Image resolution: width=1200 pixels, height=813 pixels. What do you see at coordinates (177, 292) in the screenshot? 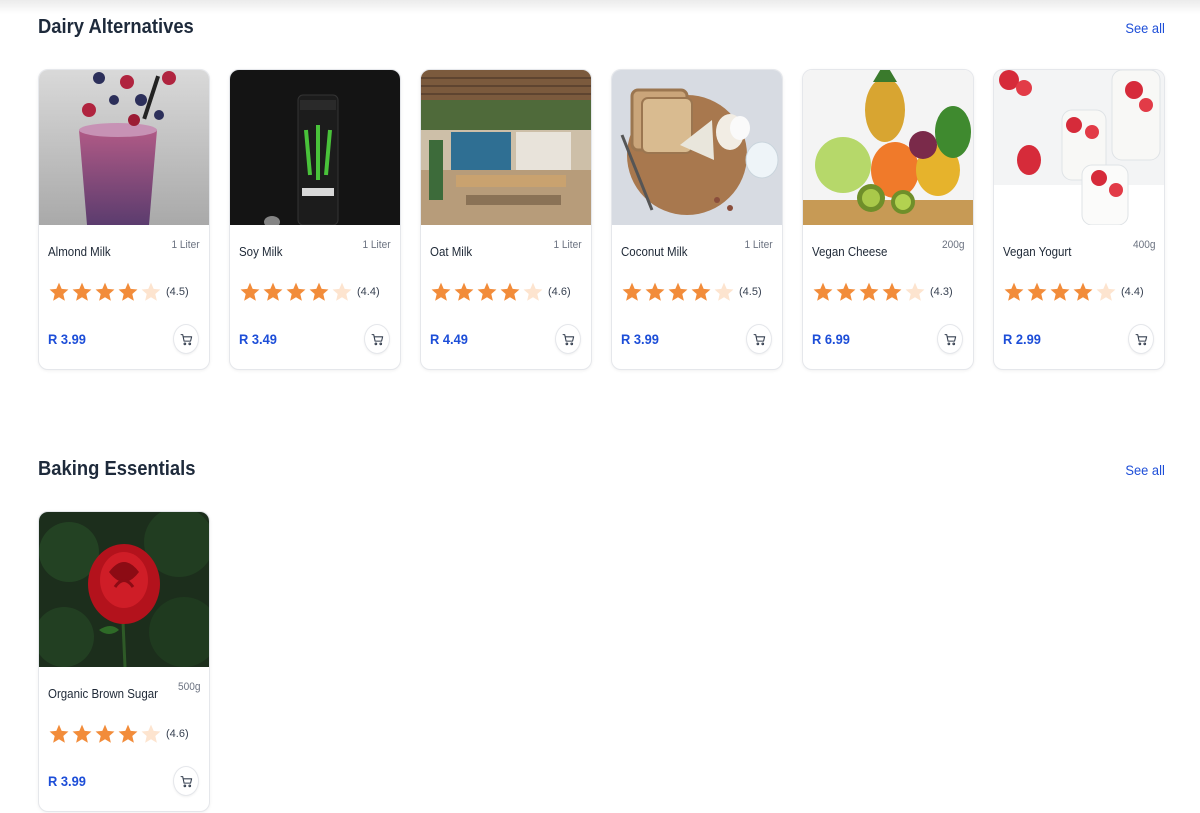
I see `rating-value: (4.5)` at bounding box center [177, 292].